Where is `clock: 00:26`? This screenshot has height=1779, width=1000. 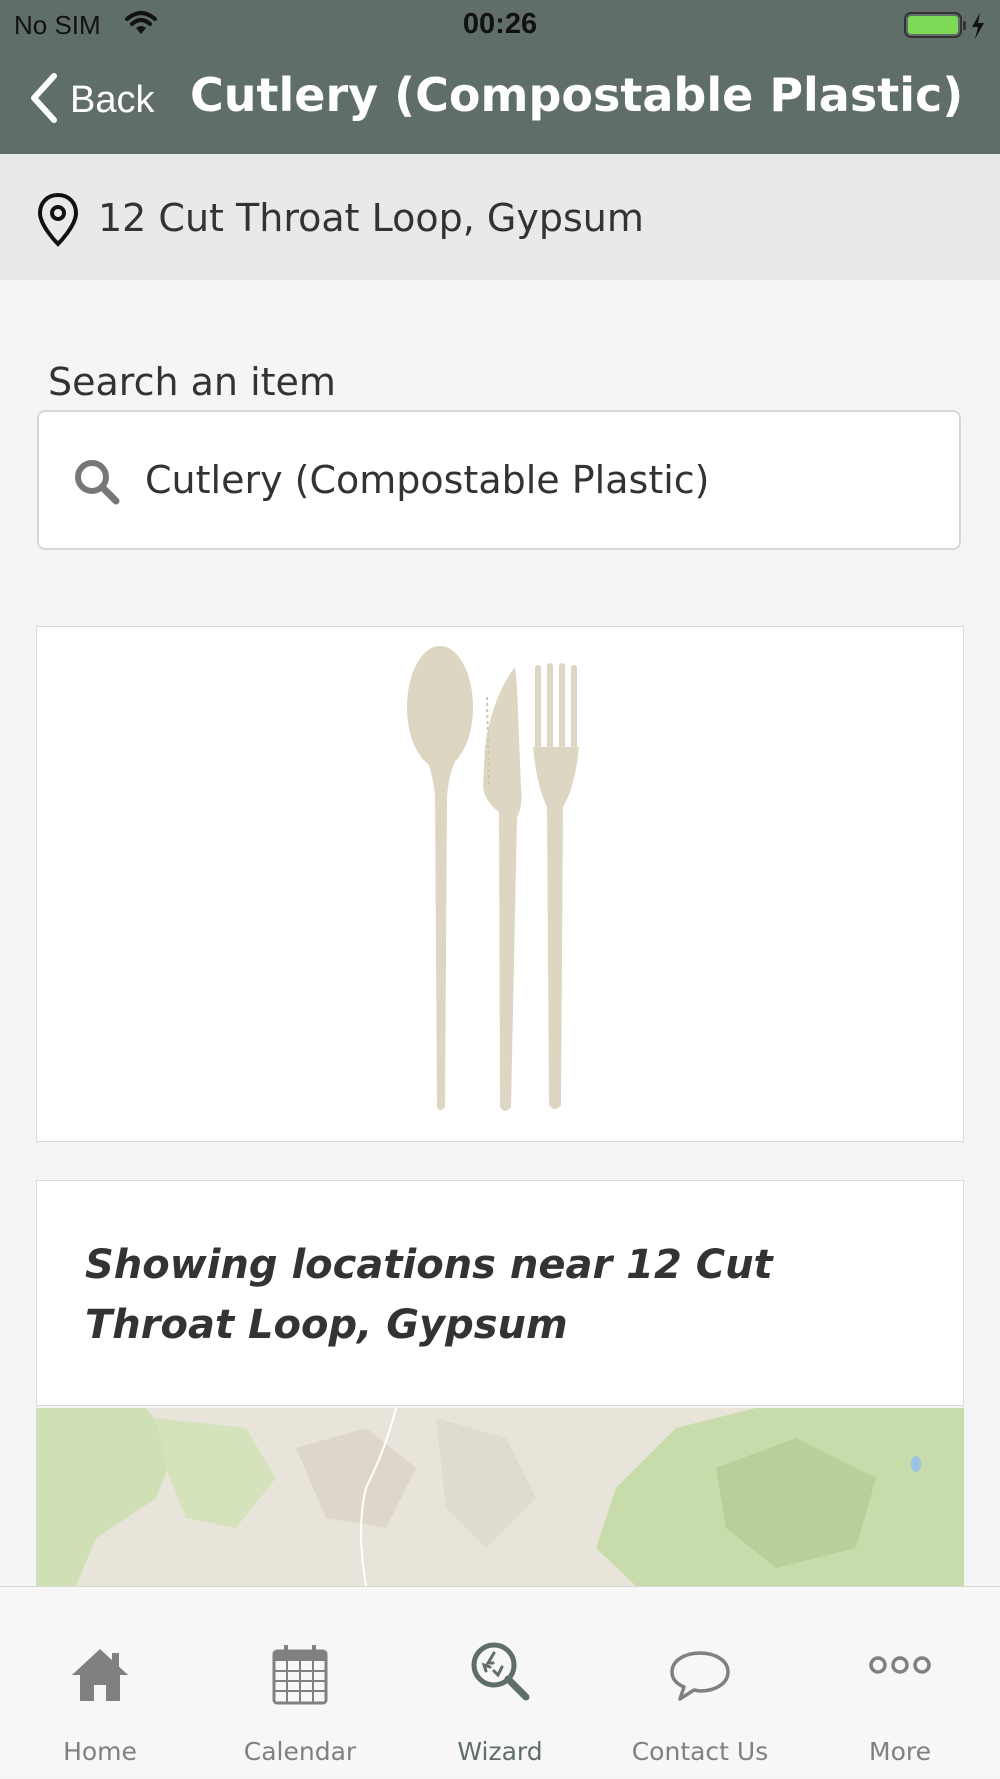 clock: 00:26 is located at coordinates (500, 24).